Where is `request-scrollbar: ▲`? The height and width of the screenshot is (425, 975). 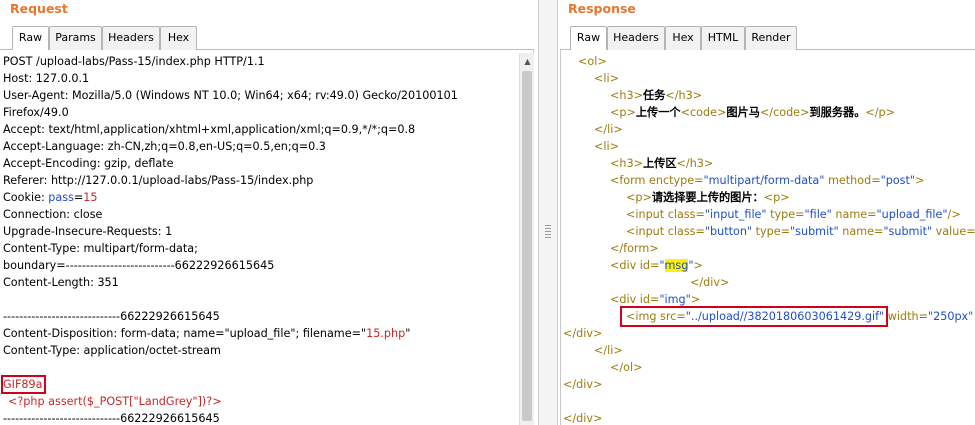
request-scrollbar: ▲ is located at coordinates (526, 239).